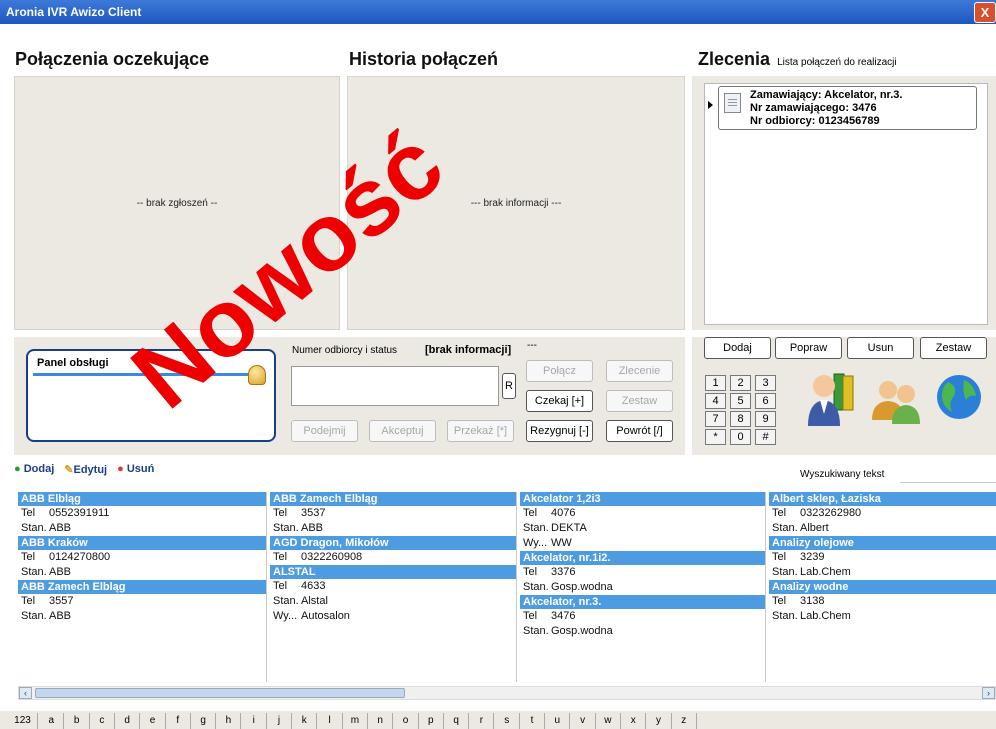  What do you see at coordinates (312, 528) in the screenshot?
I see `contact-field-value: ABB` at bounding box center [312, 528].